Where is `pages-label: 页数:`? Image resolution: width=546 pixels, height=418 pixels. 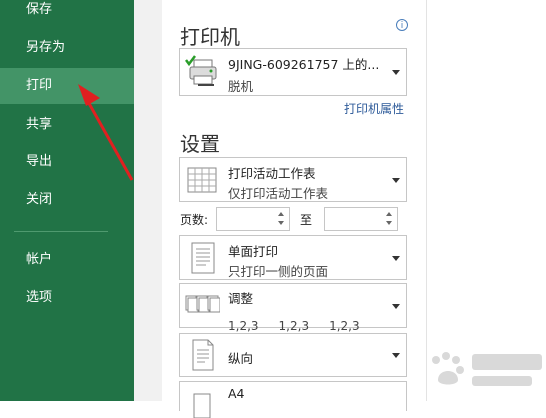
pages-label: 页数: is located at coordinates (194, 220).